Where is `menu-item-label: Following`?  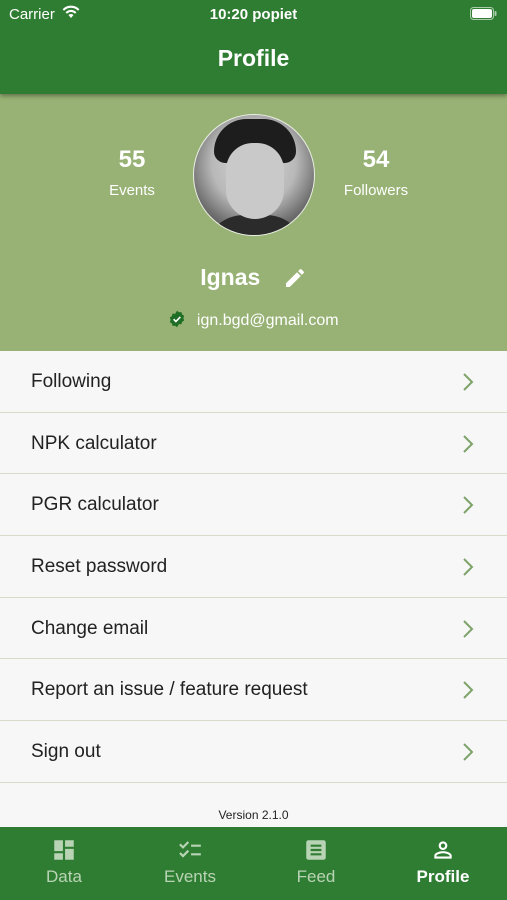 menu-item-label: Following is located at coordinates (71, 381).